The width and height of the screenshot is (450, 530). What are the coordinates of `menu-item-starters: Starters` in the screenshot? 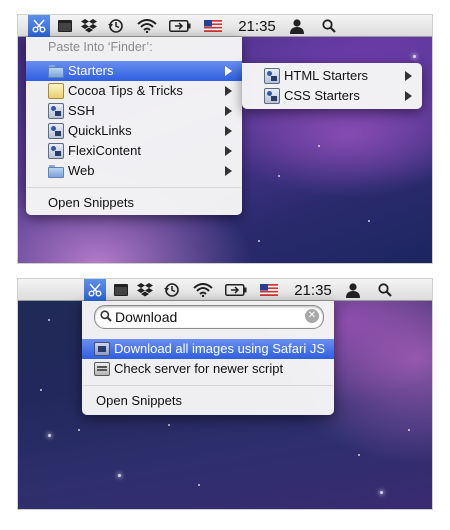 It's located at (134, 71).